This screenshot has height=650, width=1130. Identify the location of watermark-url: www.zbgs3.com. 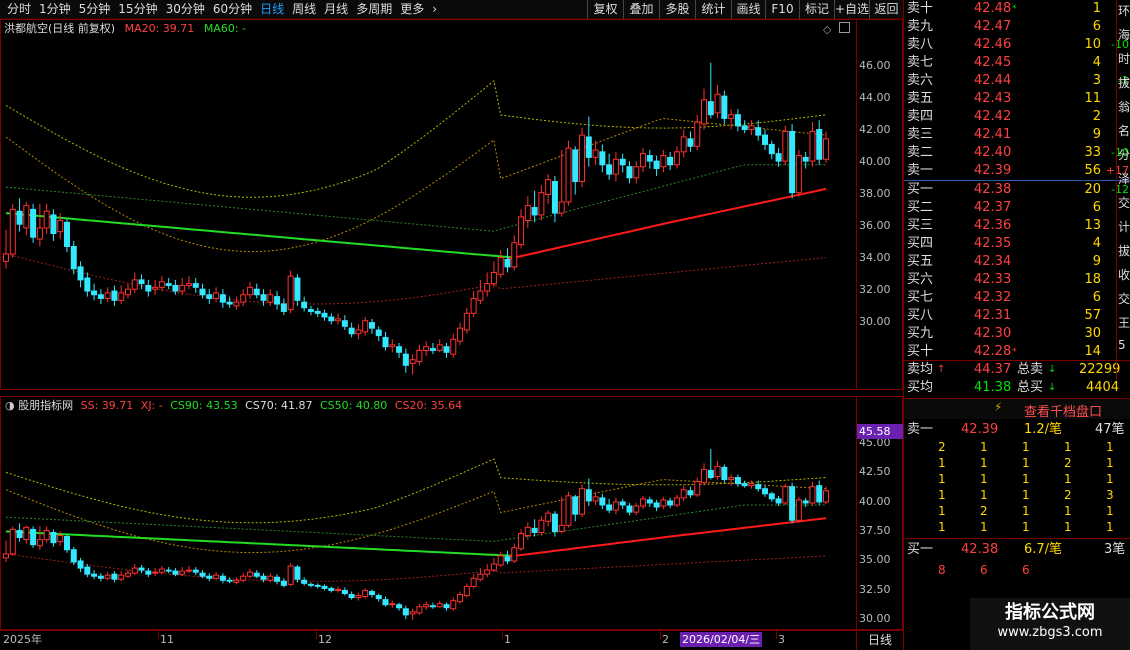
(1050, 632).